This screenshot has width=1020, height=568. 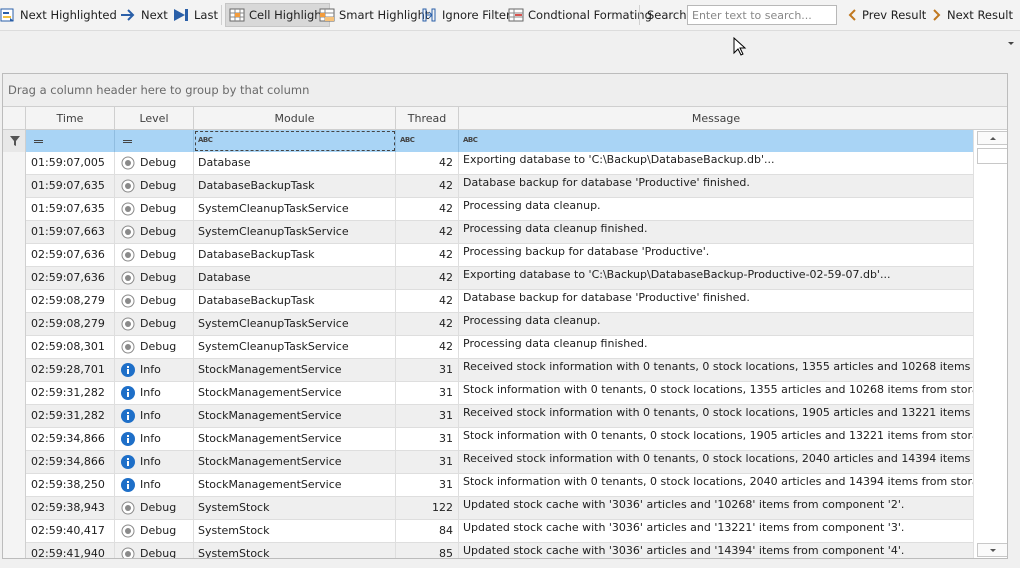 I want to click on column-header-module: Module, so click(x=295, y=118).